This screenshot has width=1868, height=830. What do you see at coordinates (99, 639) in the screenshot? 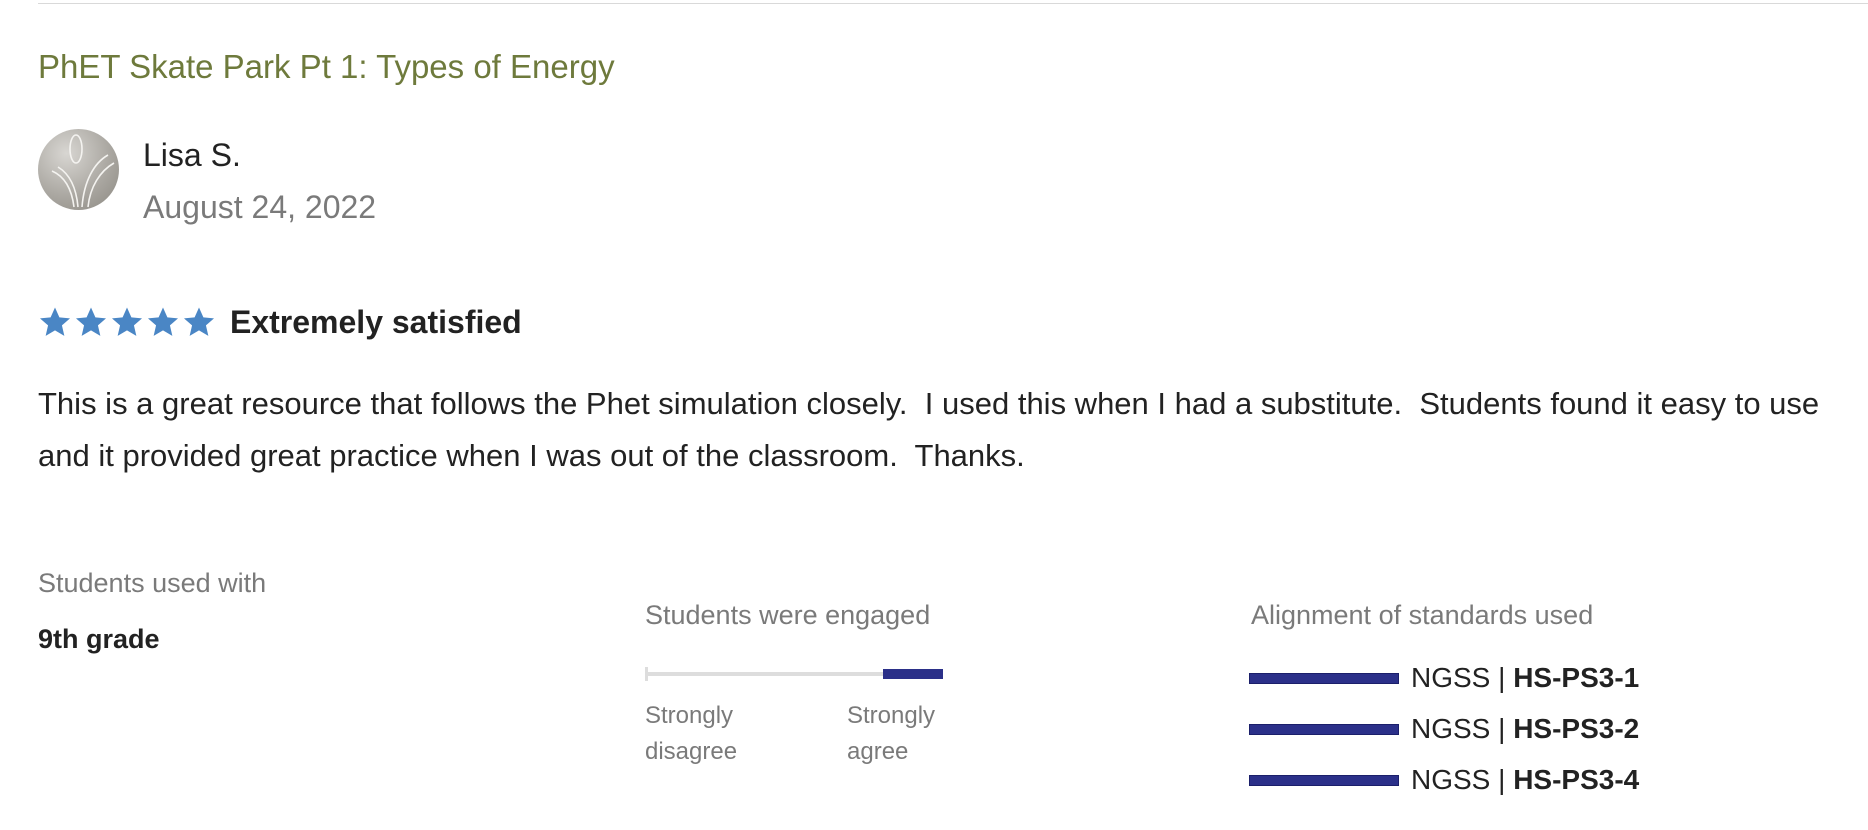
I see `grade-value: 9th grade` at bounding box center [99, 639].